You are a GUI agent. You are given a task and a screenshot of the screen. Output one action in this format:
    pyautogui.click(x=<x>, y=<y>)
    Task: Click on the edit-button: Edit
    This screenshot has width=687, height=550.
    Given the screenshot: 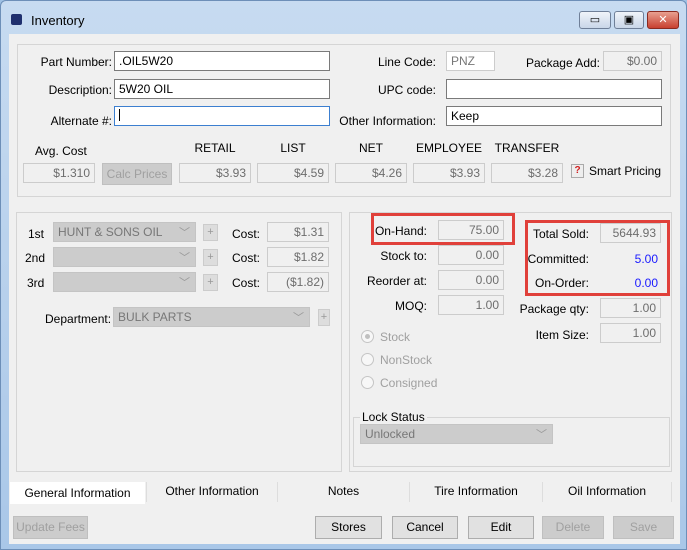 What is the action you would take?
    pyautogui.click(x=501, y=527)
    